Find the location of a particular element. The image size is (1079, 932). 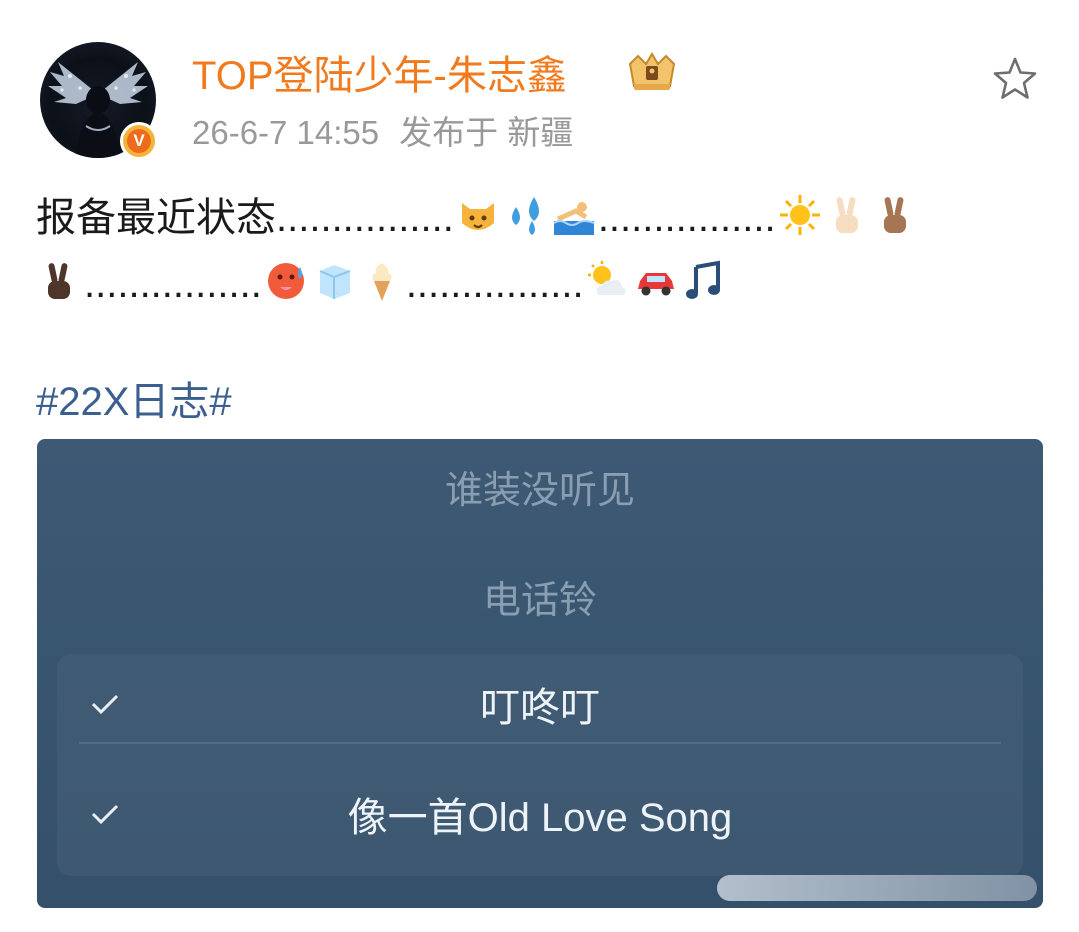

cat-emoji is located at coordinates (477, 216).